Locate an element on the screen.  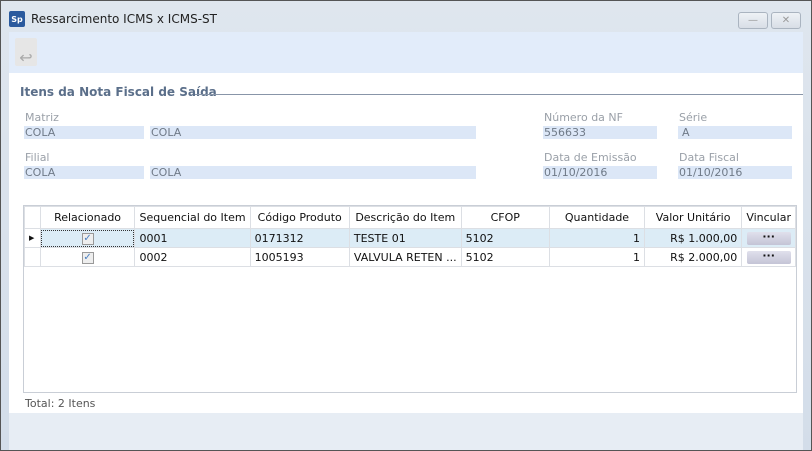
descricao-cell: TESTE 01 is located at coordinates (405, 238).